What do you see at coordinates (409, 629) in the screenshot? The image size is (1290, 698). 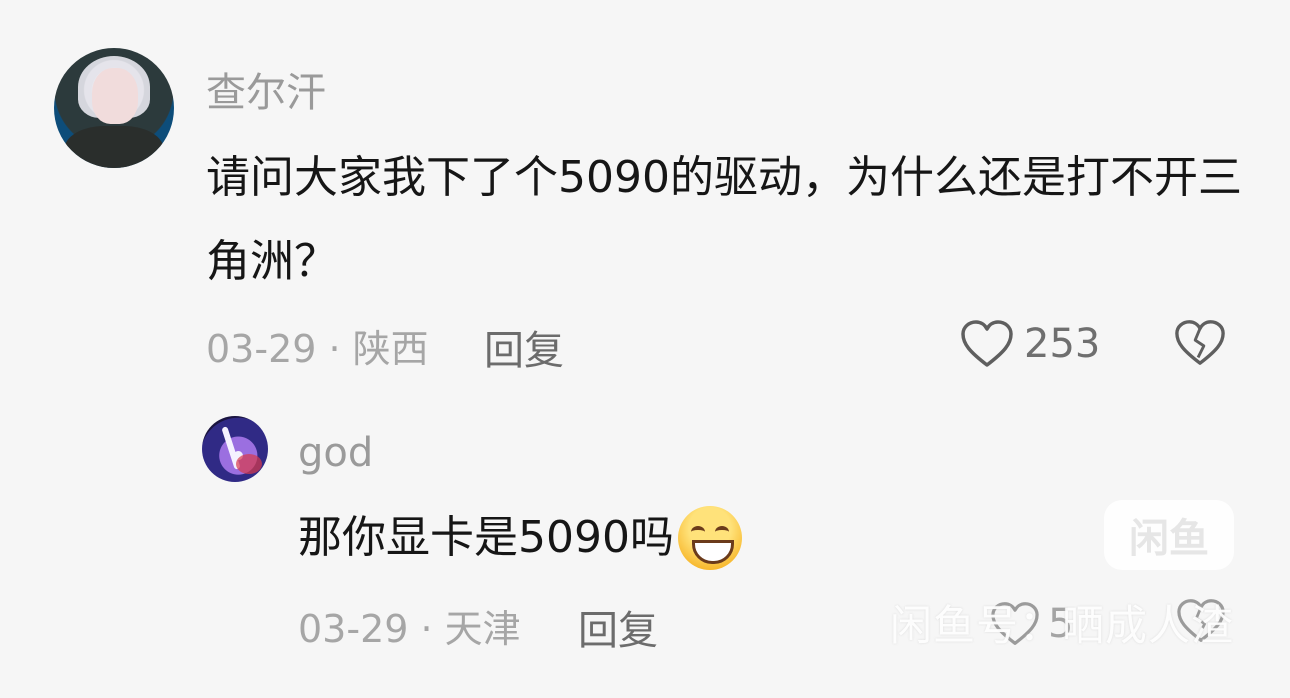 I see `comment-meta: 03-29 · 天津` at bounding box center [409, 629].